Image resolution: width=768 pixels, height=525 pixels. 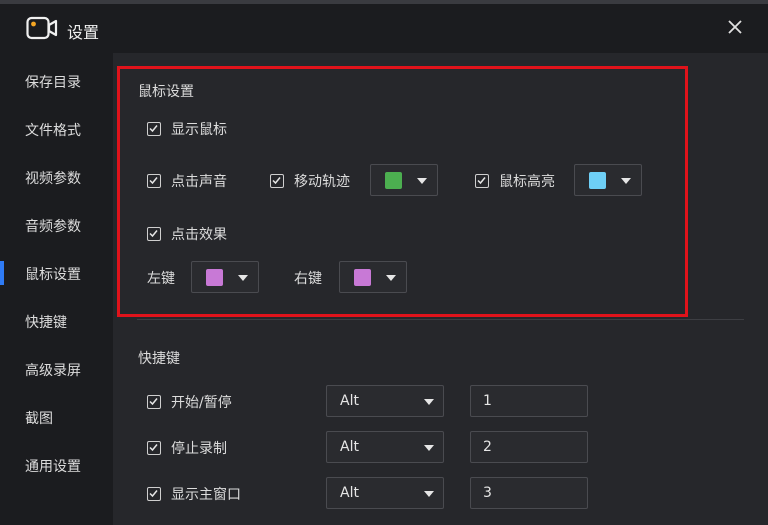 I want to click on sidebar-item-audio-params: 音频参数, so click(x=56, y=225).